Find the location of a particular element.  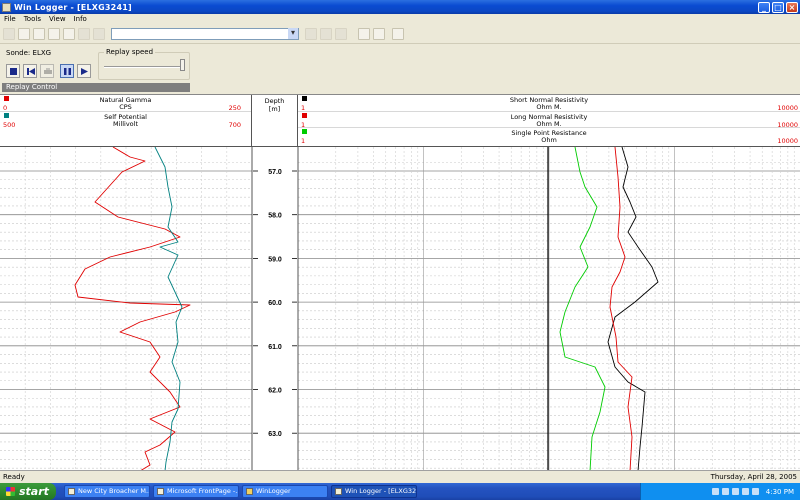

publisher-icon is located at coordinates (71, 491).